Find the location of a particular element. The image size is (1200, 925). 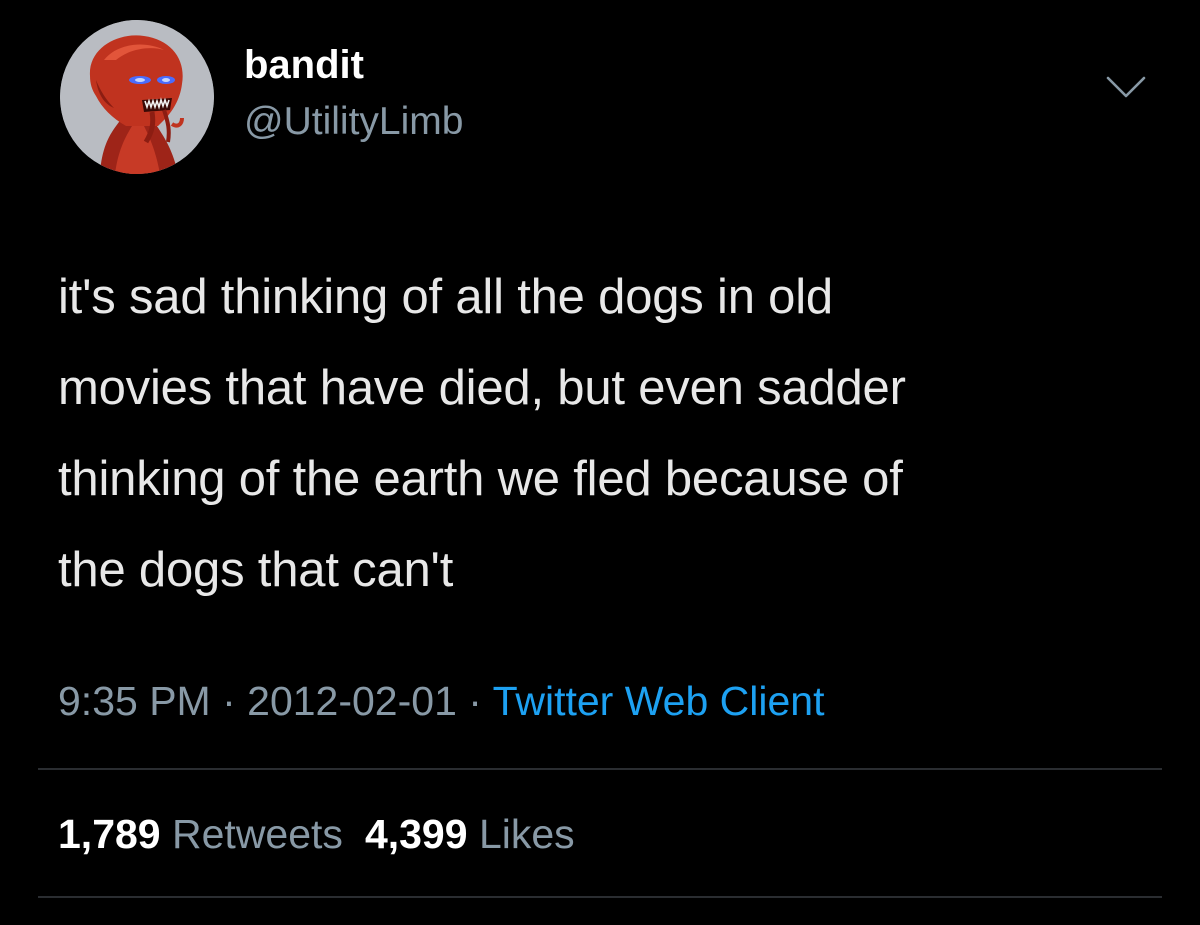

tweet-text-line: the dogs that can't is located at coordinates (256, 570).